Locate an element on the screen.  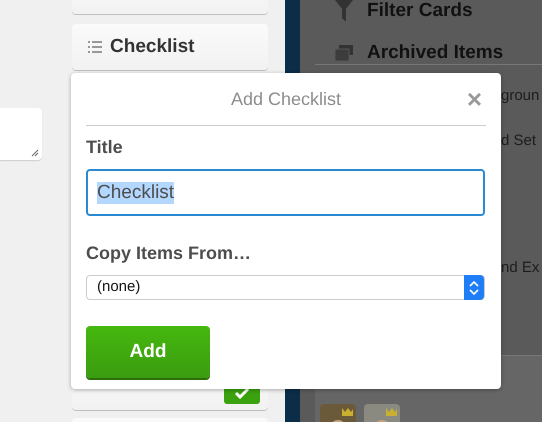
dropdown-arrows-icon is located at coordinates (474, 288).